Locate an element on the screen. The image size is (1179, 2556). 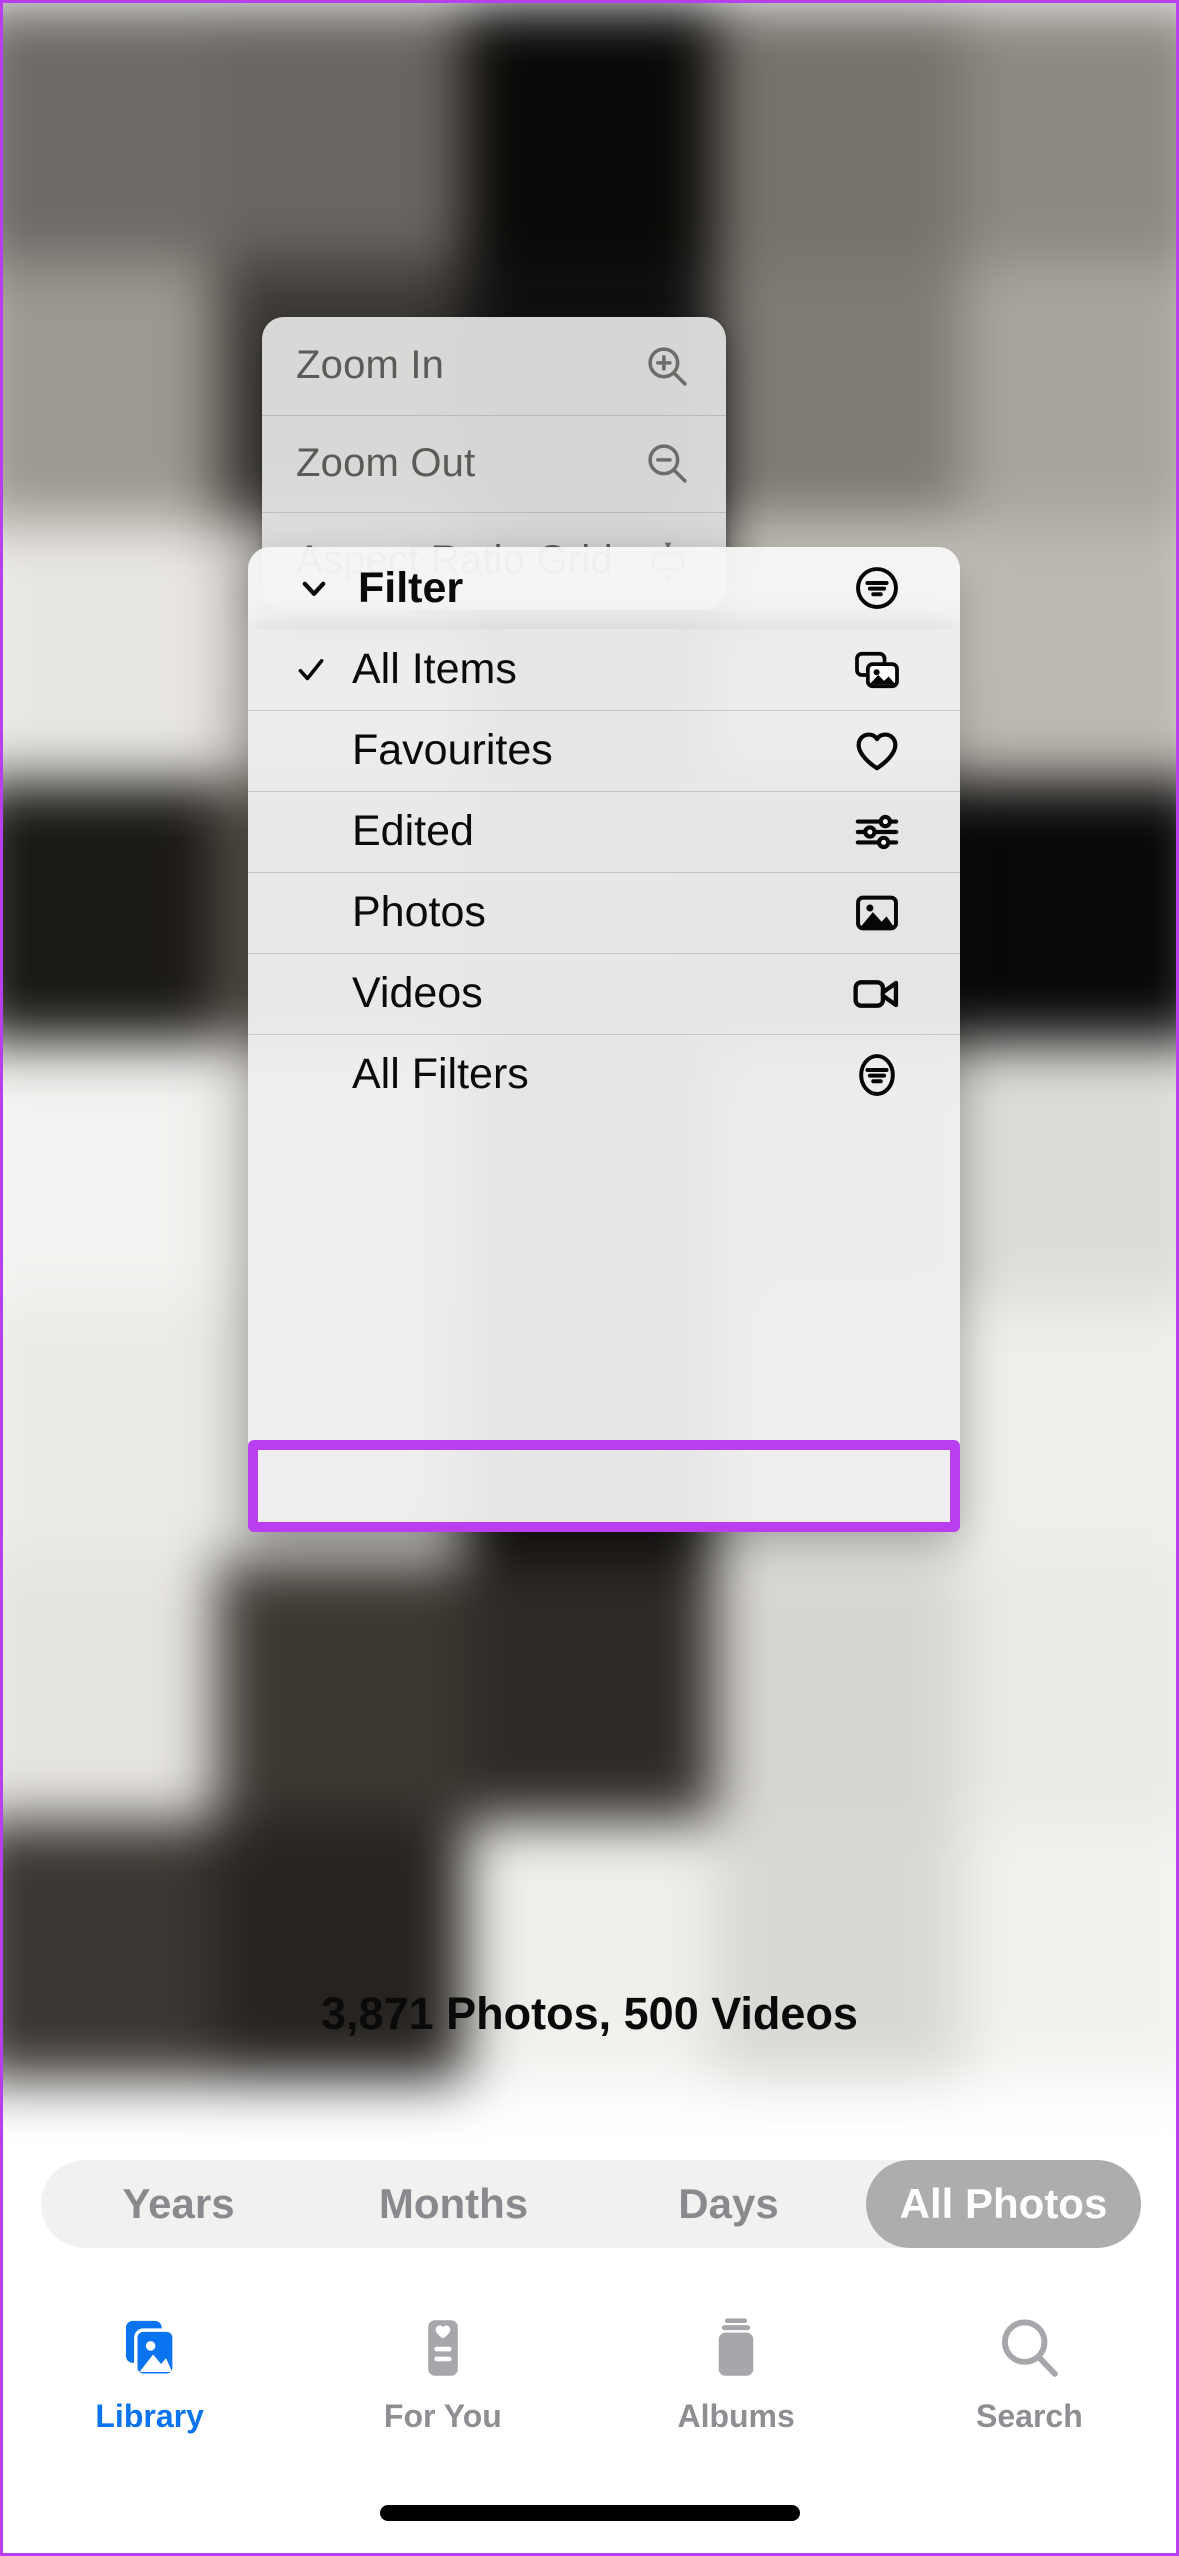
tab-bar: Library For You Albums Search is located at coordinates (589, 2388).